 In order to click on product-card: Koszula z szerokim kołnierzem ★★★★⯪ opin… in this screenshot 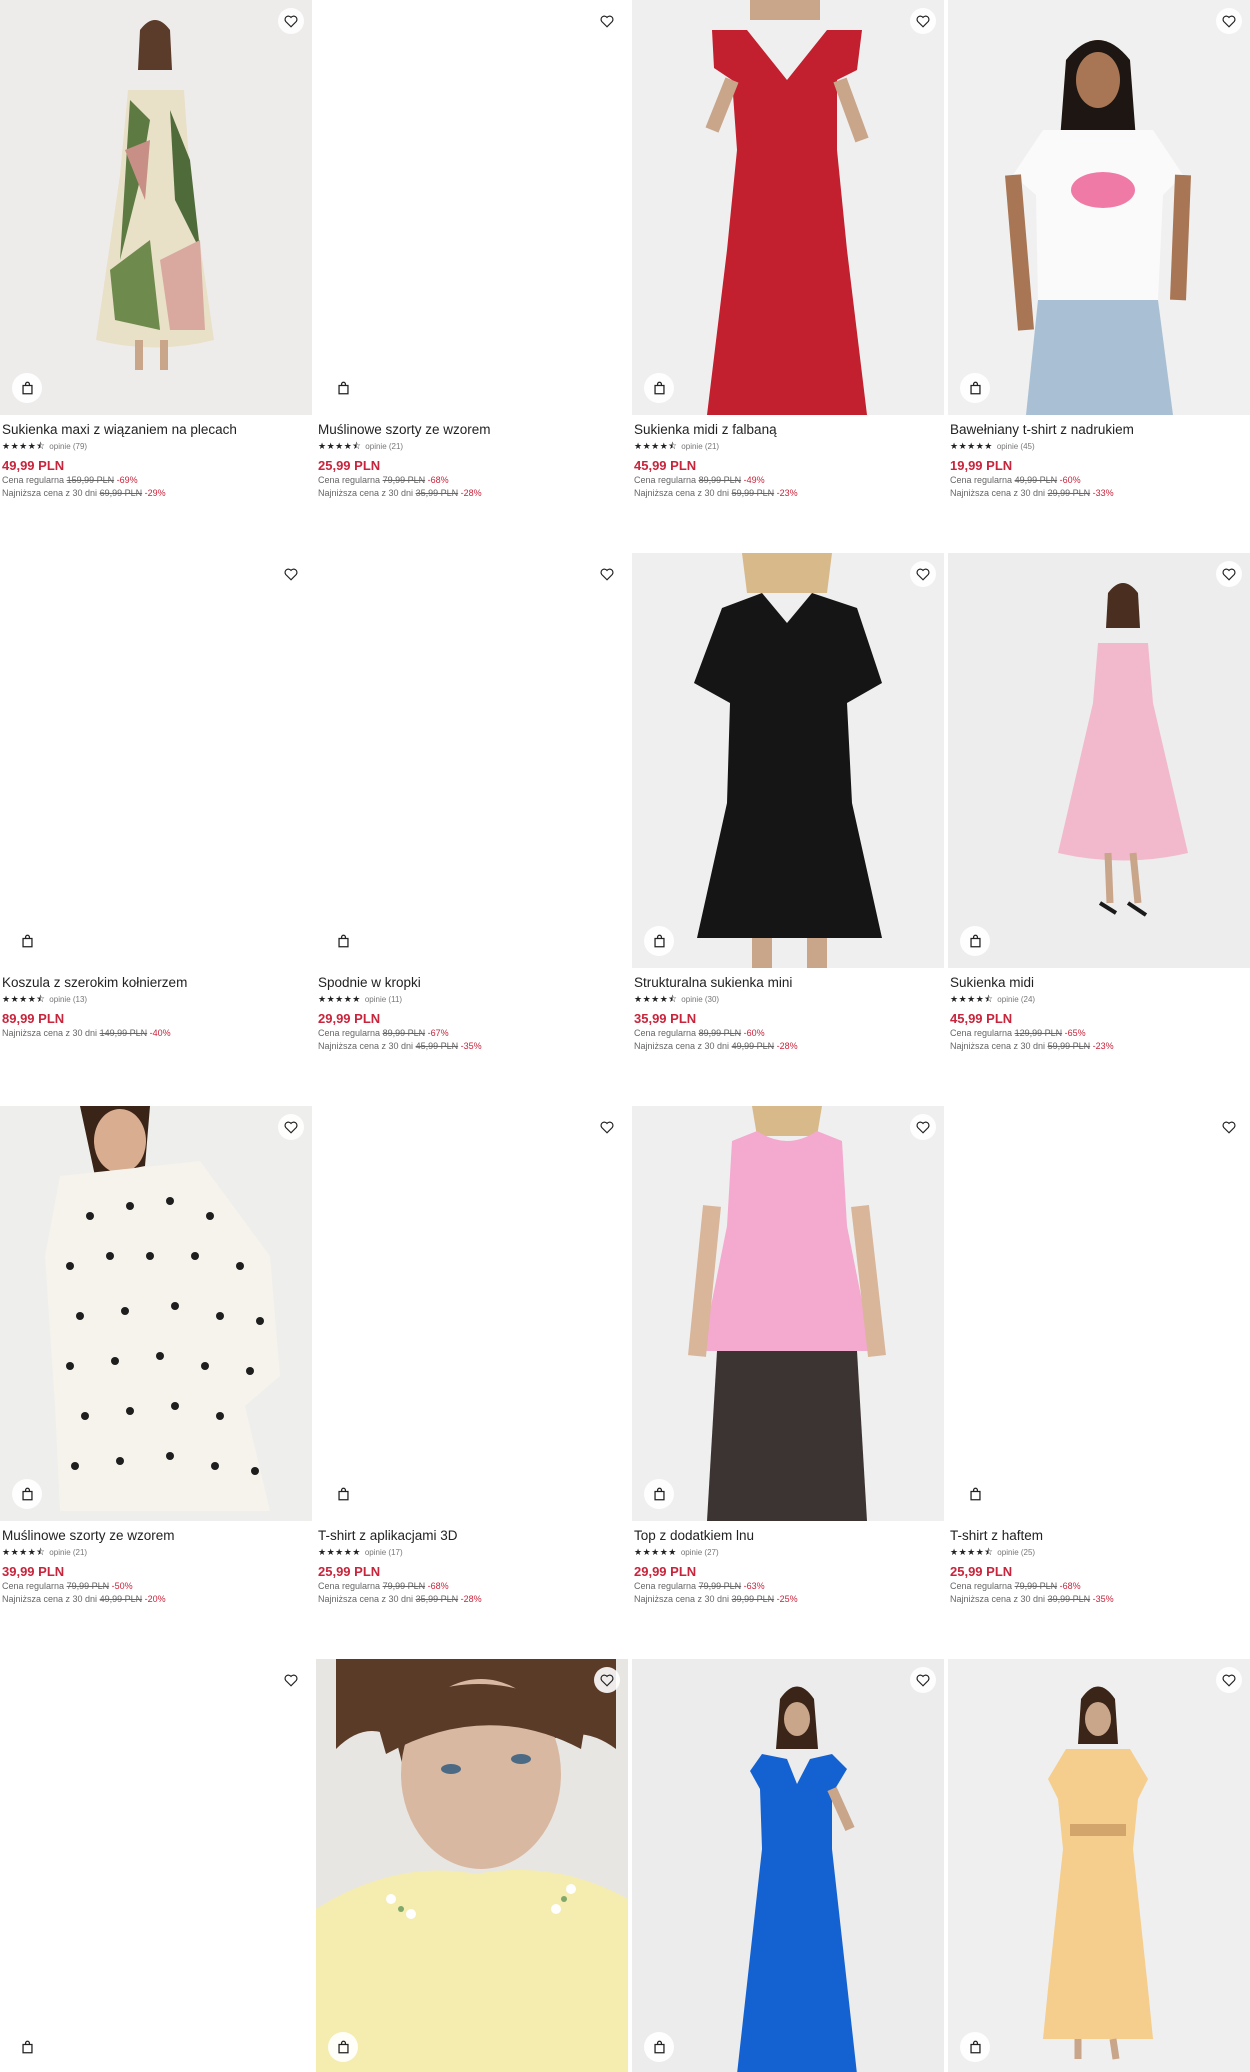, I will do `click(156, 796)`.